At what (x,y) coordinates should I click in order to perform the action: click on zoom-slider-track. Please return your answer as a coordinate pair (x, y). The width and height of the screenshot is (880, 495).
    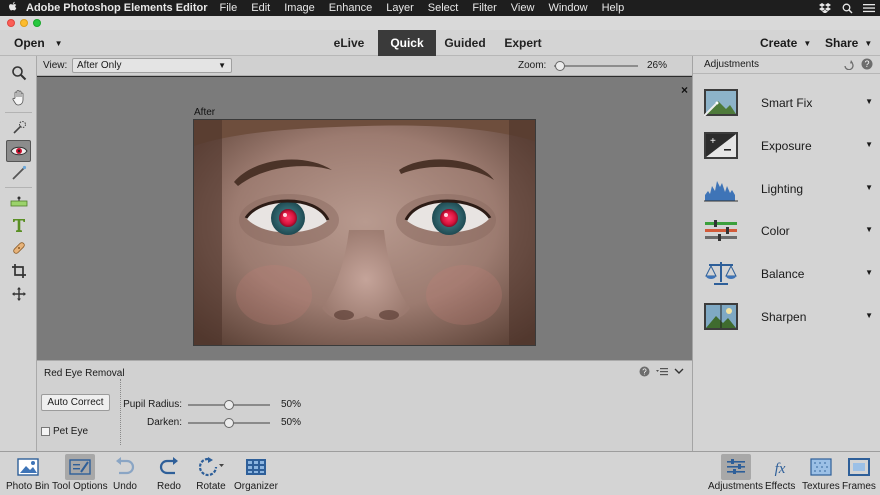
    Looking at the image, I should click on (596, 66).